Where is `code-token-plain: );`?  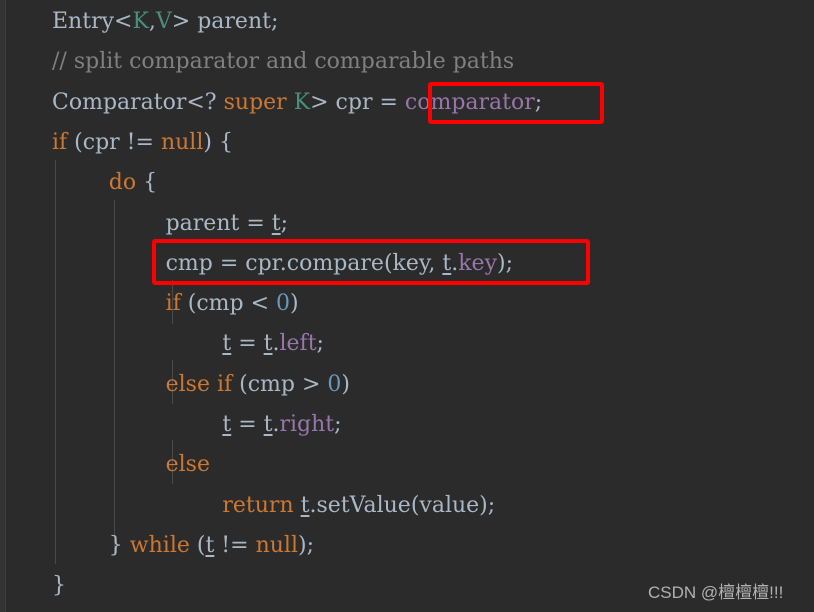
code-token-plain: ); is located at coordinates (306, 545).